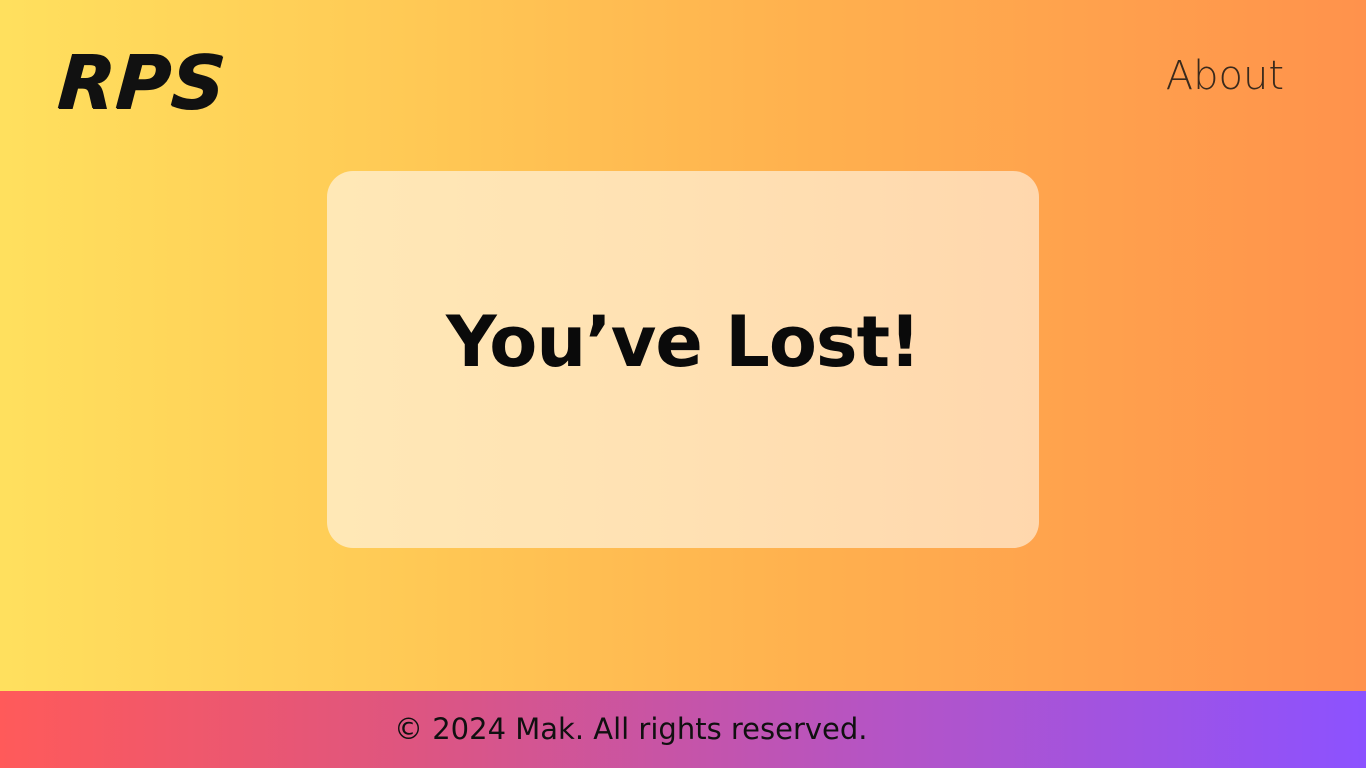  Describe the element at coordinates (683, 341) in the screenshot. I see `result-message: You’ve Lost!` at that location.